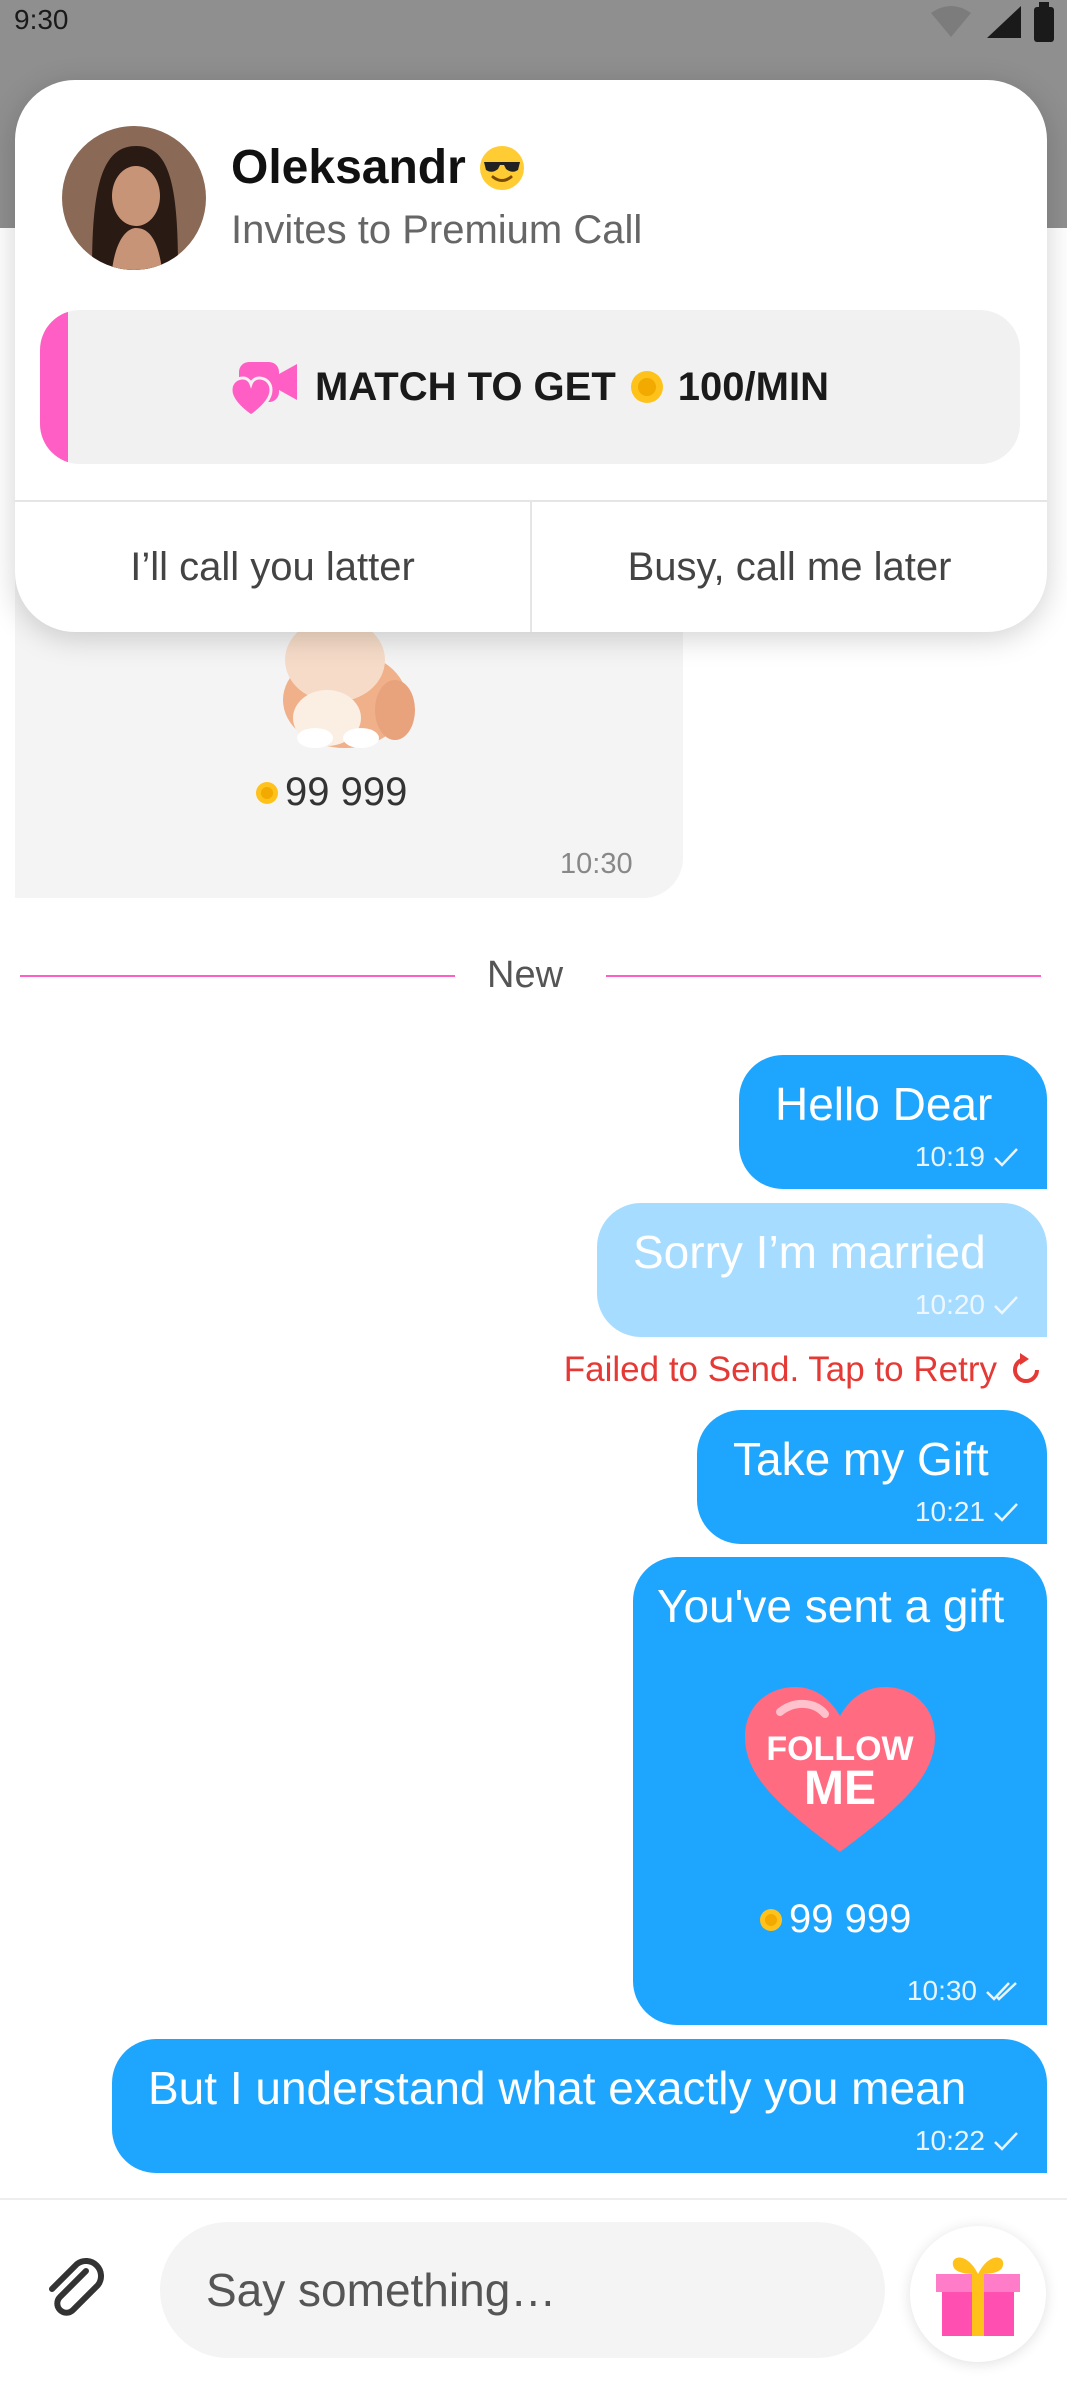 The width and height of the screenshot is (1067, 2384). What do you see at coordinates (41, 19) in the screenshot?
I see `status-time: 9:30` at bounding box center [41, 19].